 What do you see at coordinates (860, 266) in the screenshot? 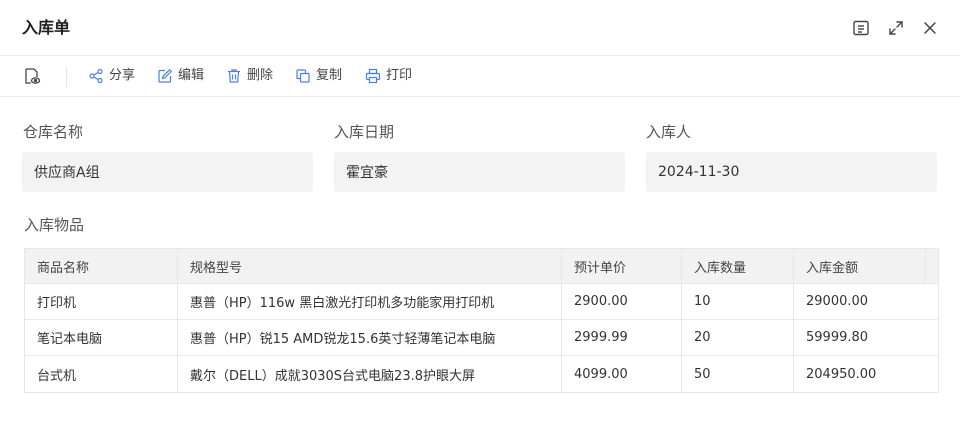
I see `column-header-amount: 入库金额` at bounding box center [860, 266].